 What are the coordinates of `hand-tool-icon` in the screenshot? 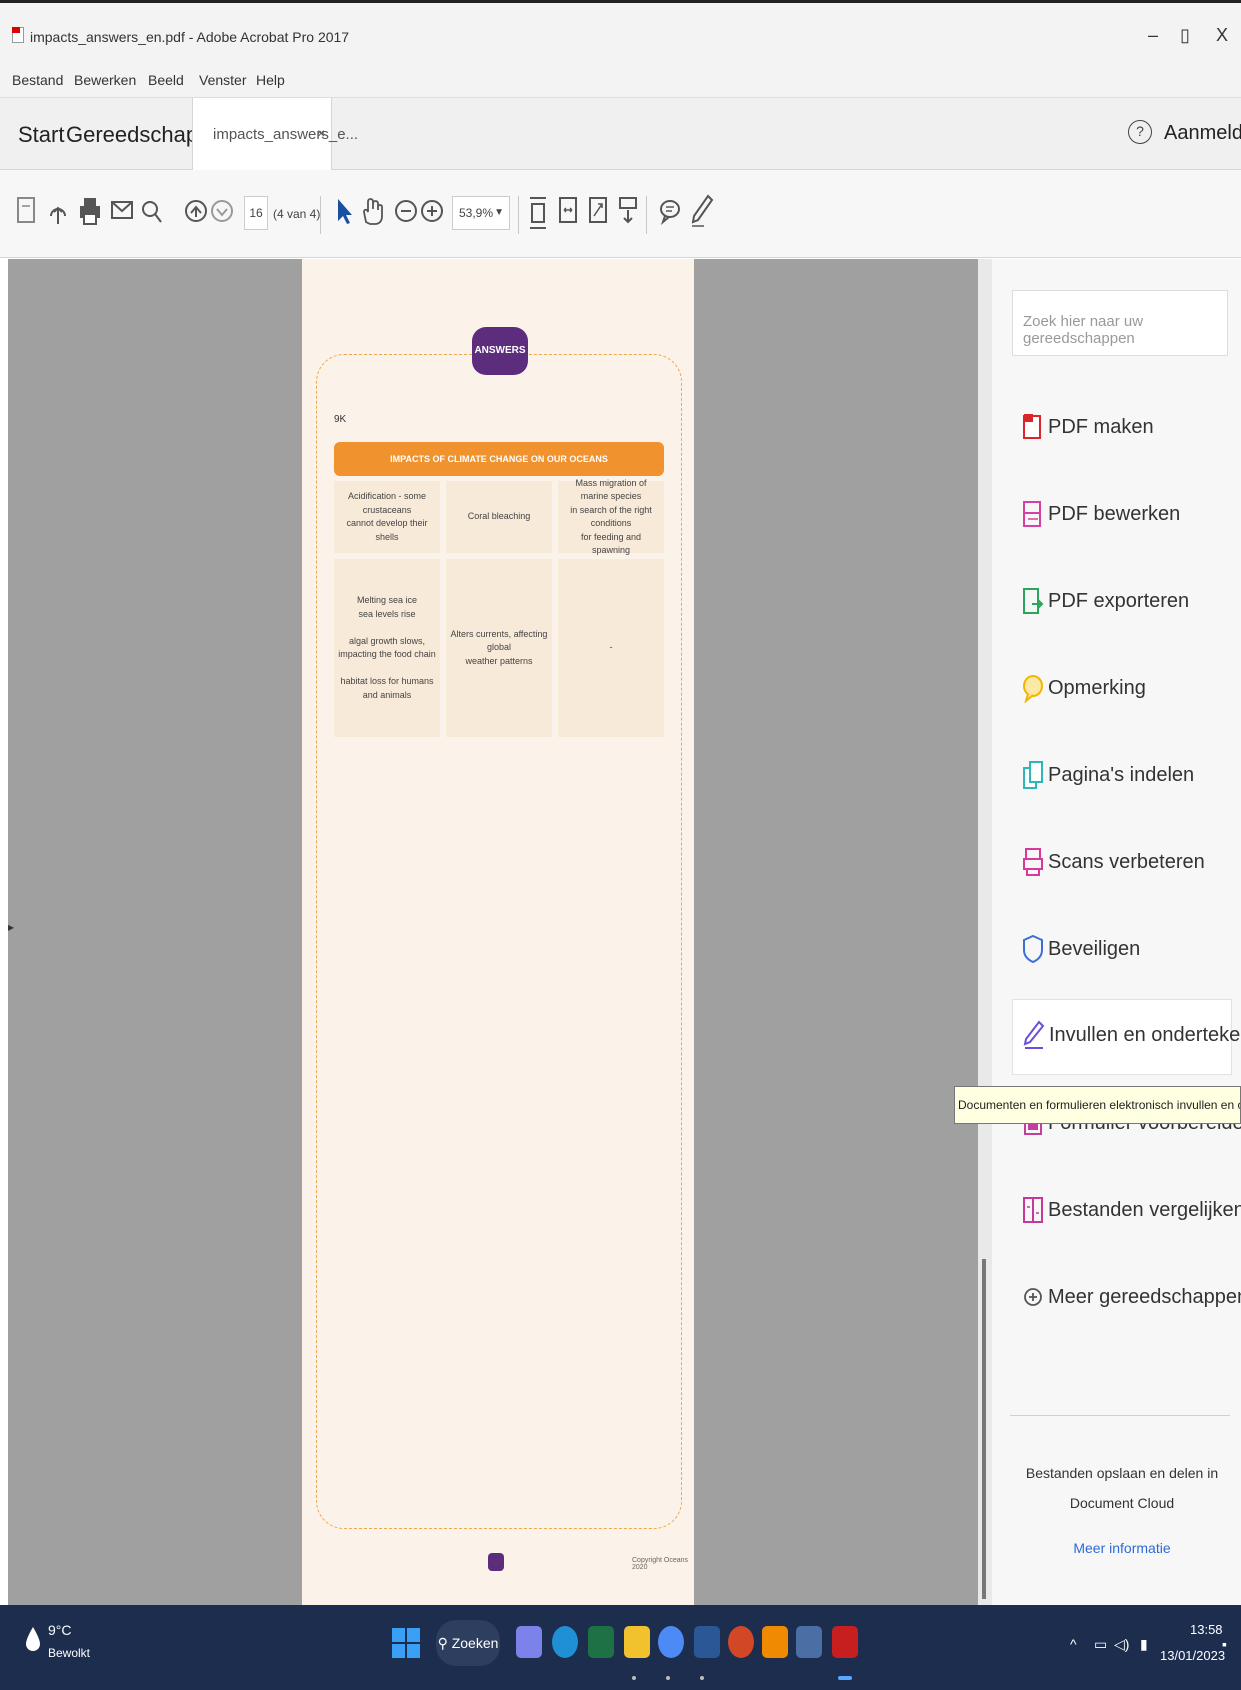 It's located at (372, 214).